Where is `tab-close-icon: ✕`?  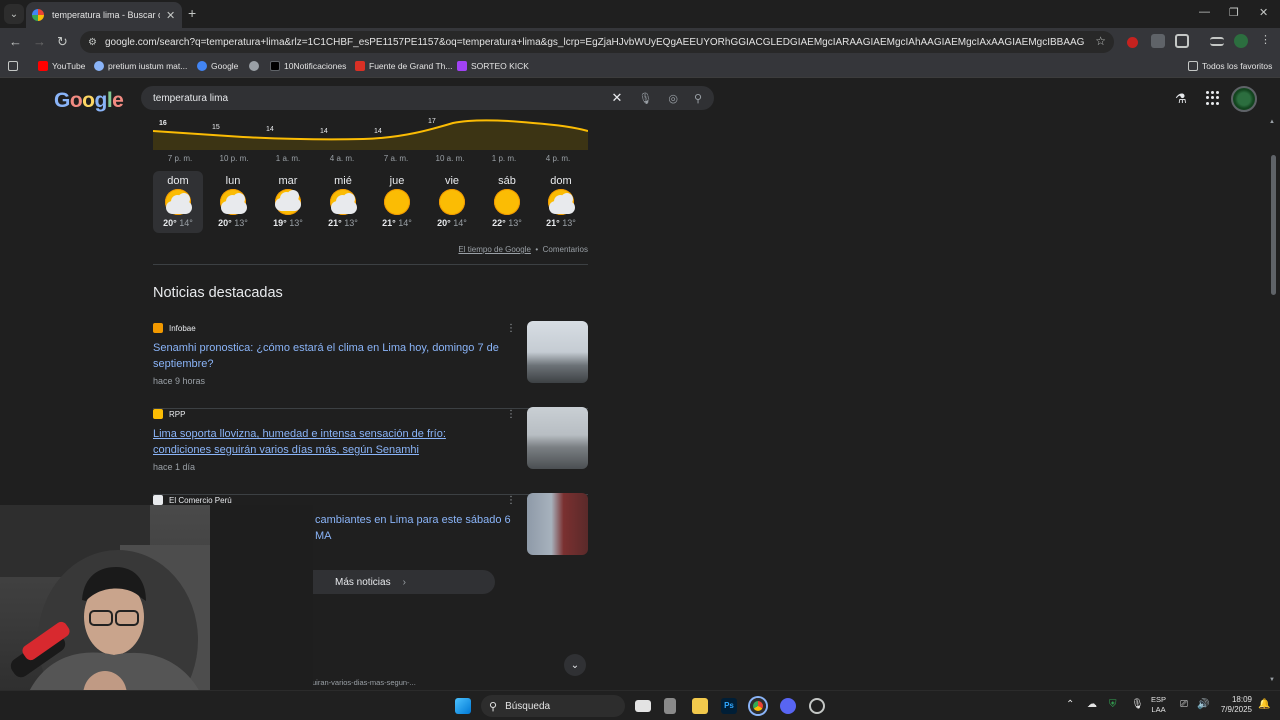 tab-close-icon: ✕ is located at coordinates (170, 15).